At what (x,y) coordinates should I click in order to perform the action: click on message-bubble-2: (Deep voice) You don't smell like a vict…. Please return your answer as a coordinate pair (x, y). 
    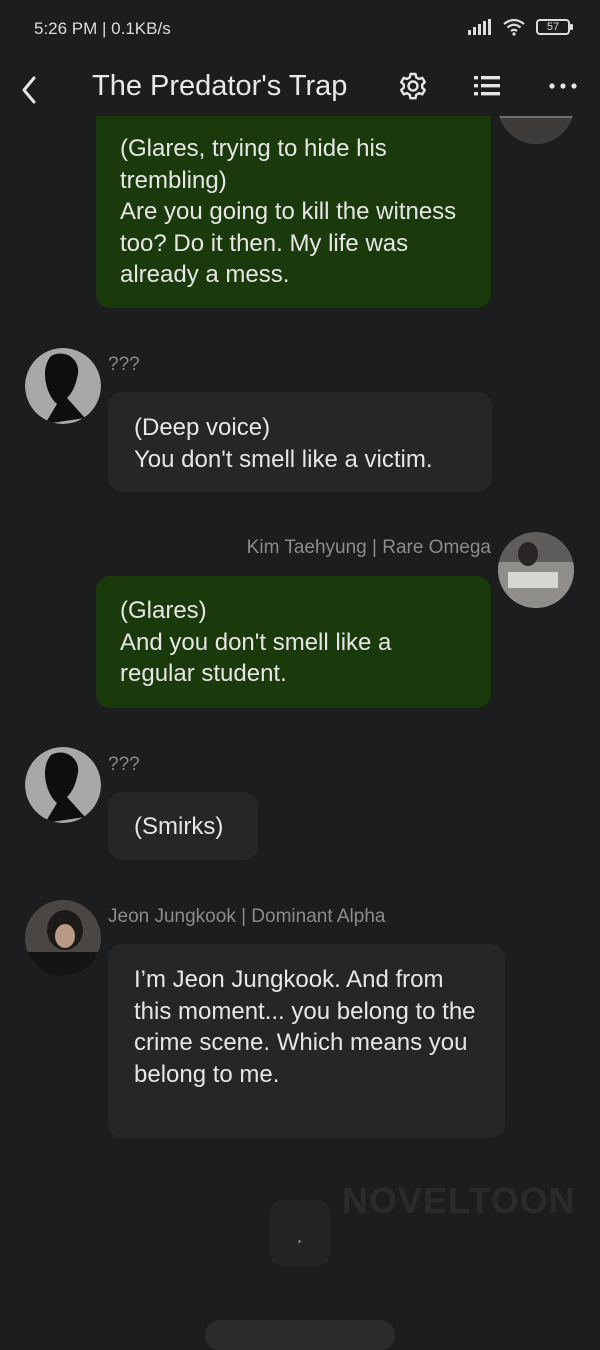
    Looking at the image, I should click on (300, 442).